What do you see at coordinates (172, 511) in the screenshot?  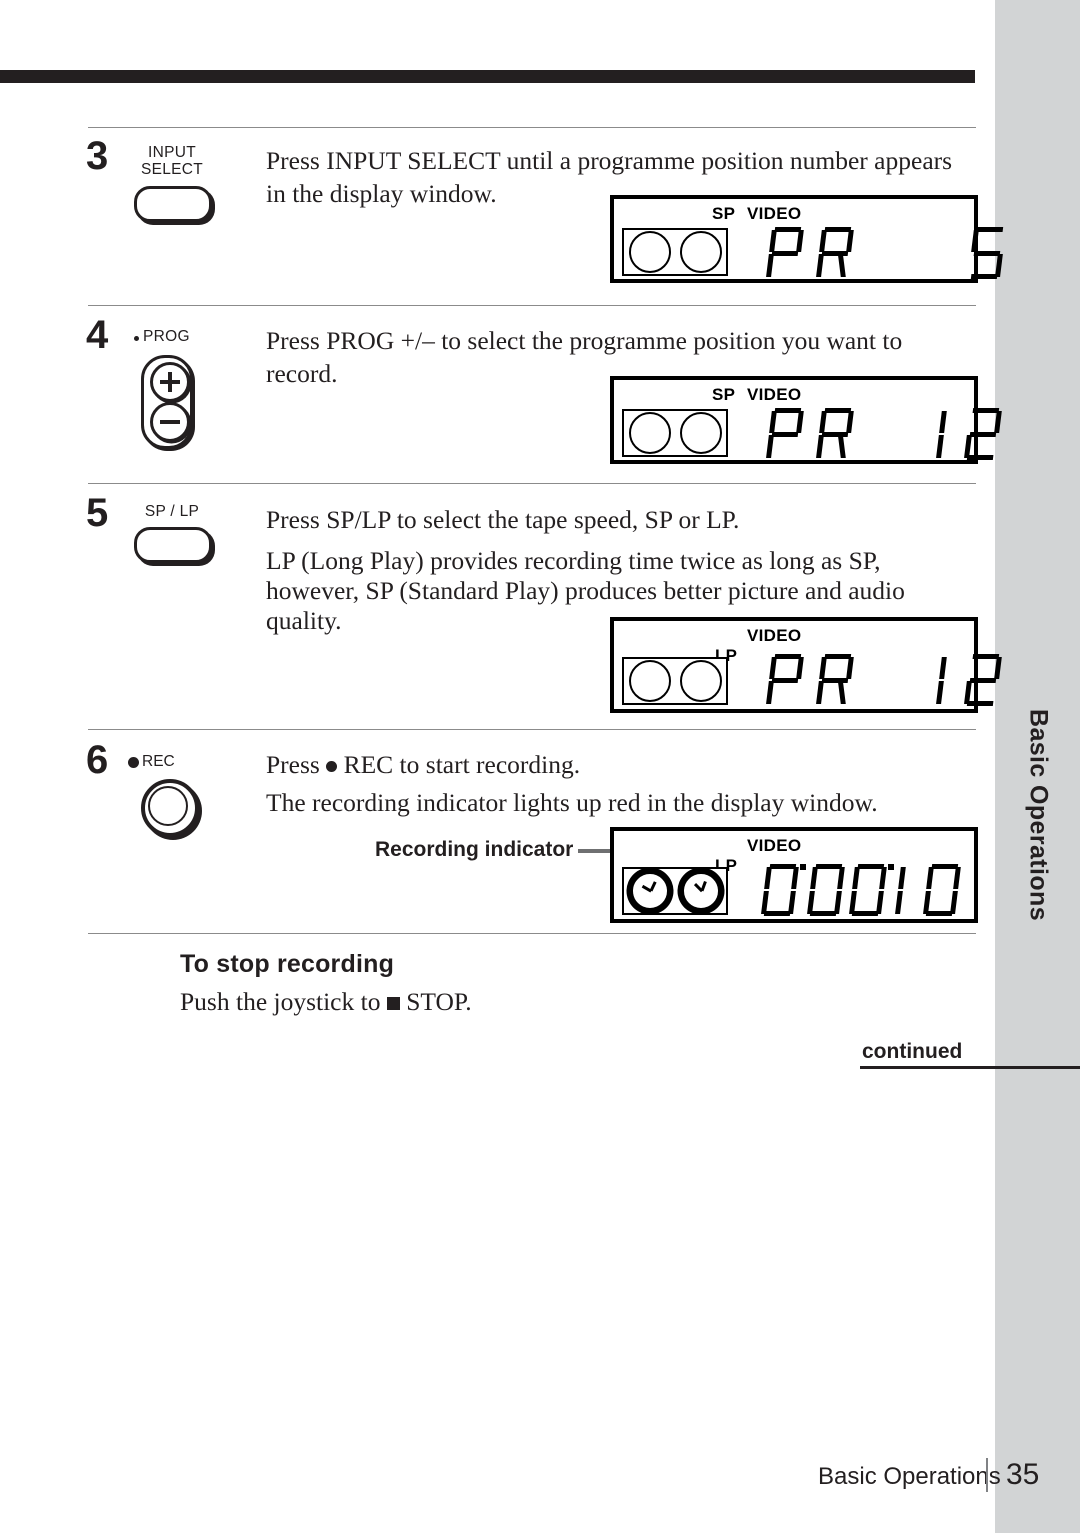 I see `sp-lp-button-label: SP / LP` at bounding box center [172, 511].